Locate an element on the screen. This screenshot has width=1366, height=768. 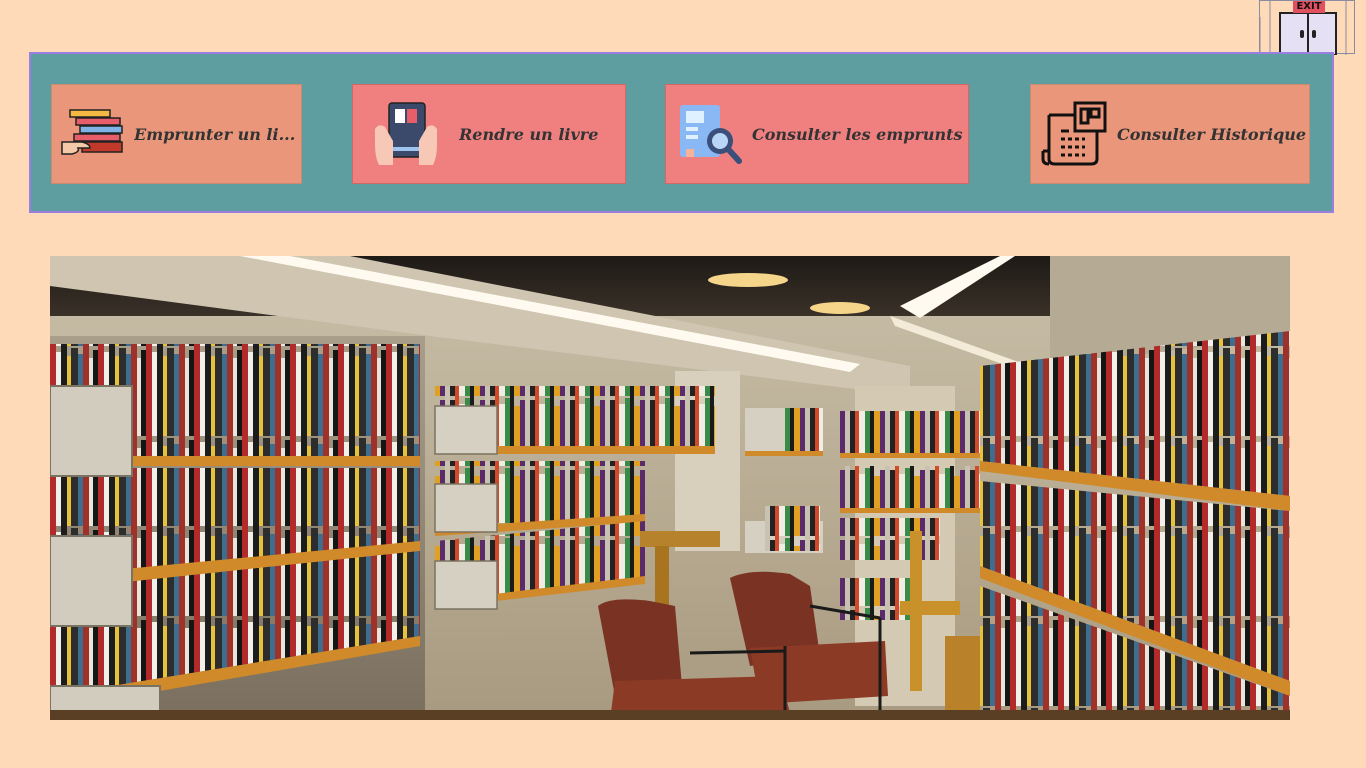
view-history-label: Consulter Historique is located at coordinates (1212, 134).